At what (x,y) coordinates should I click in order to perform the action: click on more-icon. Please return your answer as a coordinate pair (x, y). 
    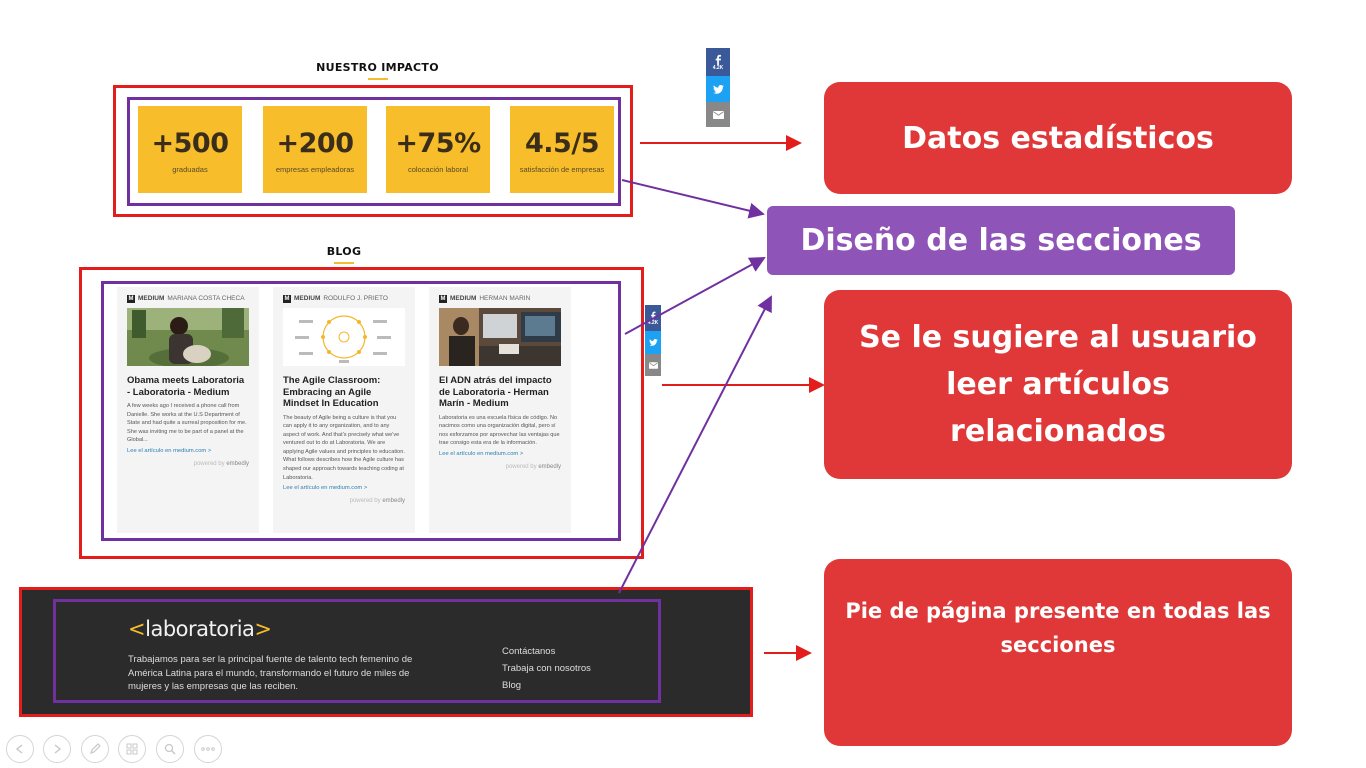
    Looking at the image, I should click on (208, 749).